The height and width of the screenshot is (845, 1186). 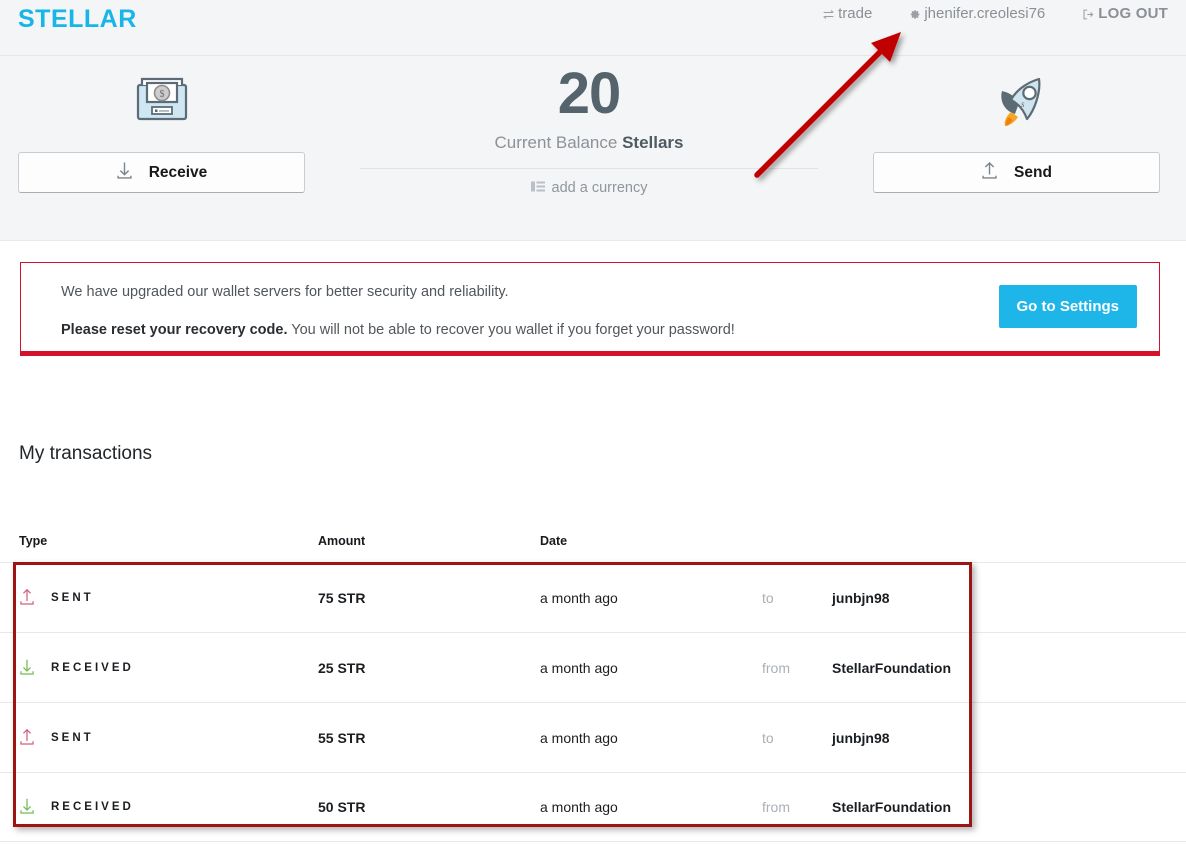 I want to click on header-nav: trade jhenifer.creolesi76 LOG OUT, so click(x=995, y=14).